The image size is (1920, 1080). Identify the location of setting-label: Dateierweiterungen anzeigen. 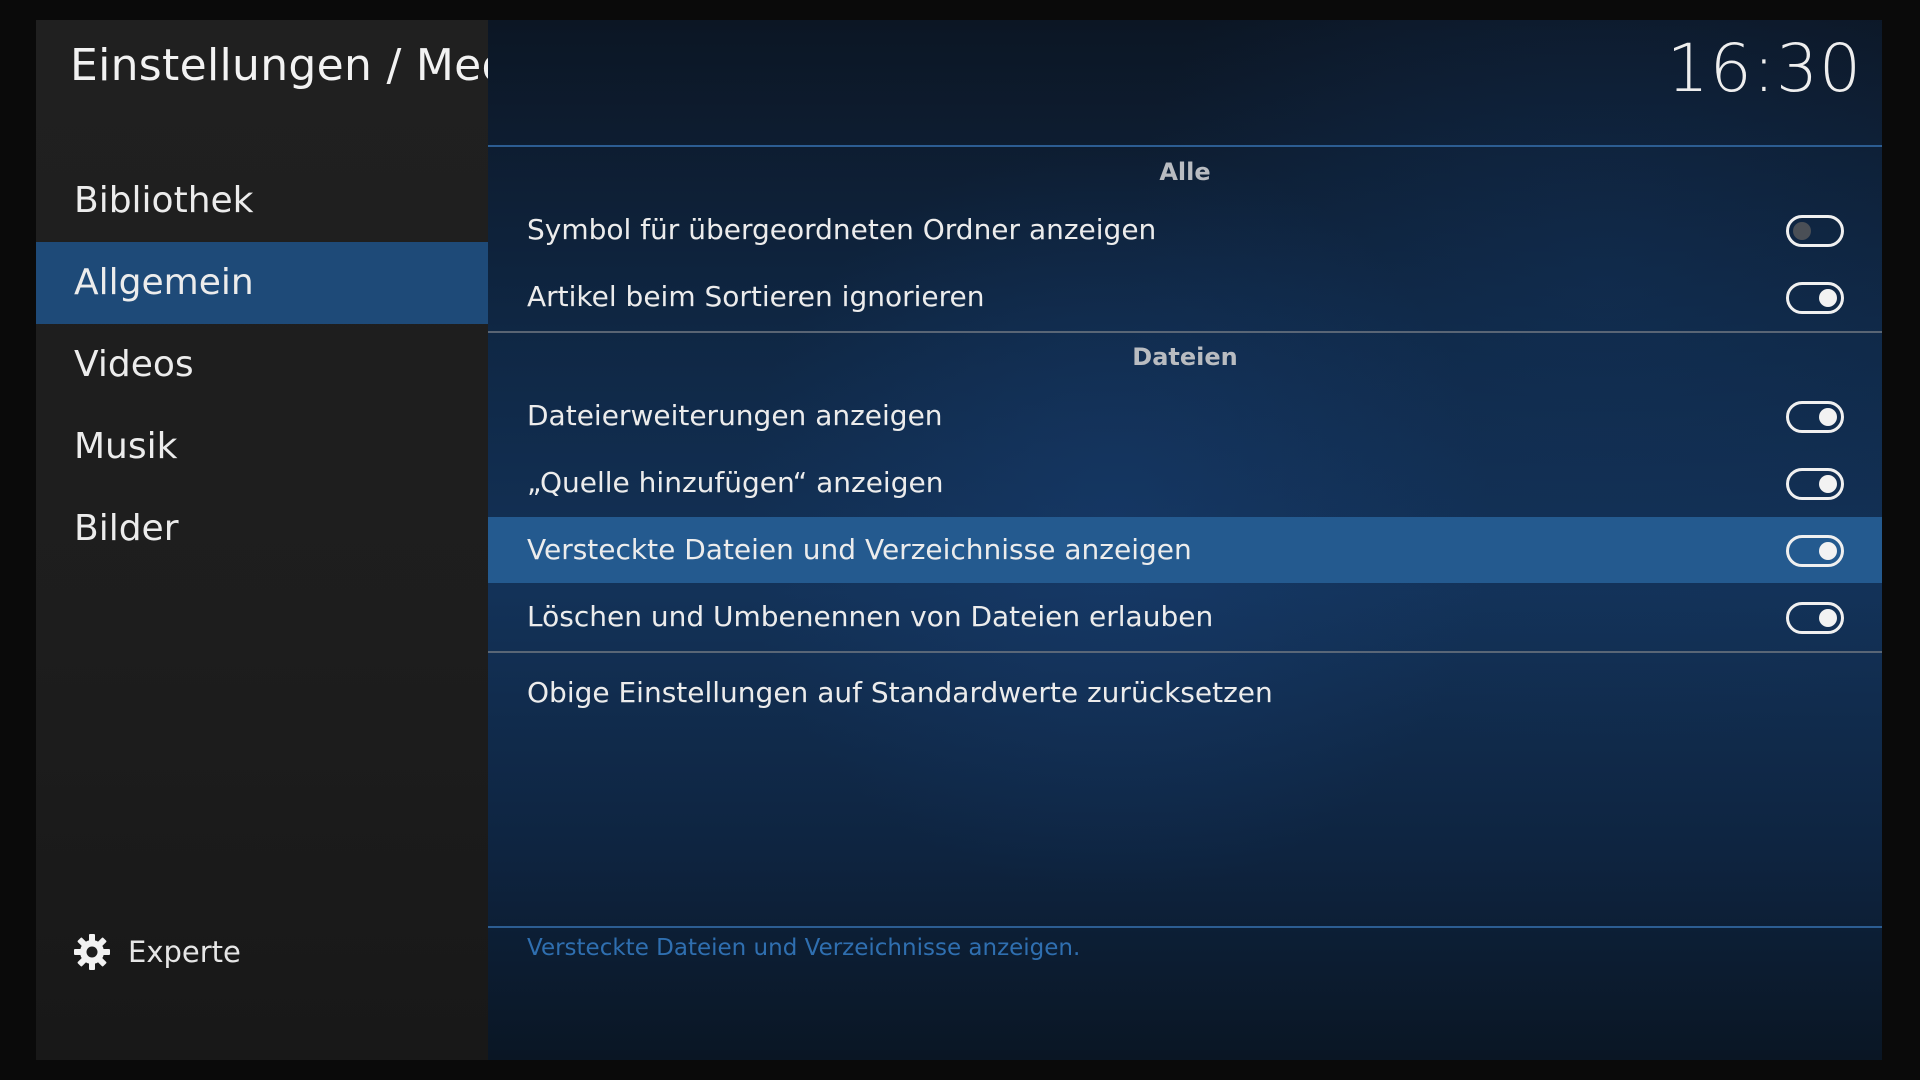
(735, 415).